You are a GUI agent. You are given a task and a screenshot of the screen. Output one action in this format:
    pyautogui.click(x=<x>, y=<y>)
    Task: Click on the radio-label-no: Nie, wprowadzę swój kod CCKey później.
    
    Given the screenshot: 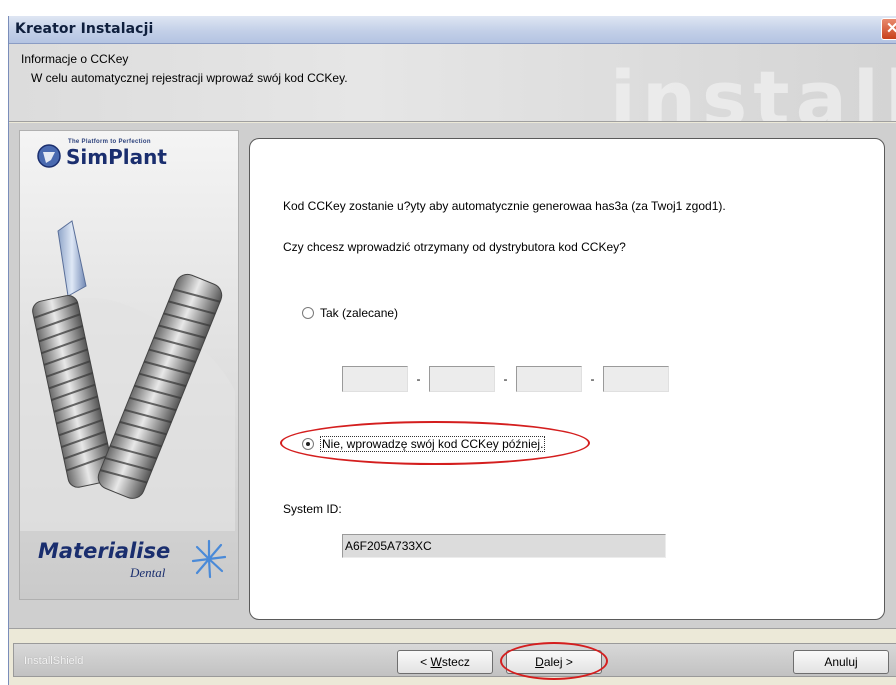 What is the action you would take?
    pyautogui.click(x=433, y=444)
    